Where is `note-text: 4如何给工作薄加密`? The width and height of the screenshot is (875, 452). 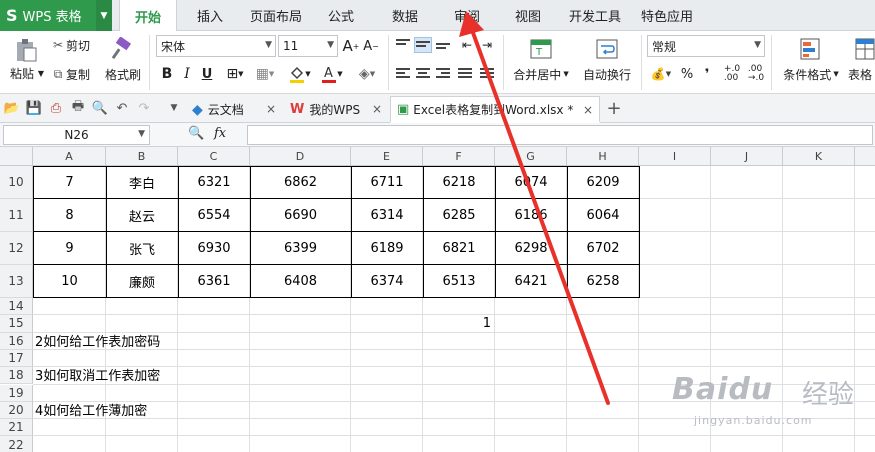
note-text: 4如何给工作薄加密 is located at coordinates (91, 411).